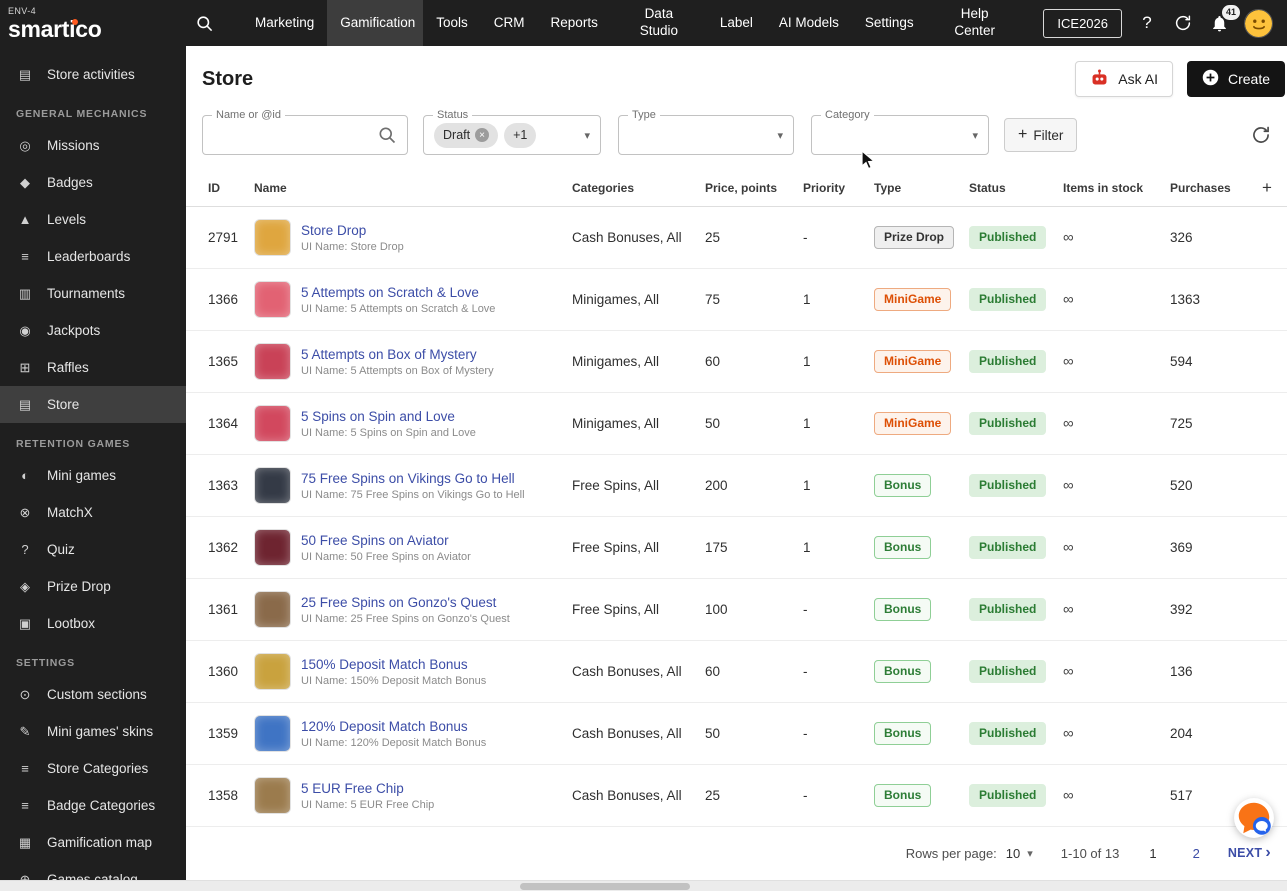 This screenshot has width=1287, height=891. I want to click on item-name-link: 150% Deposit Match Bonus, so click(393, 664).